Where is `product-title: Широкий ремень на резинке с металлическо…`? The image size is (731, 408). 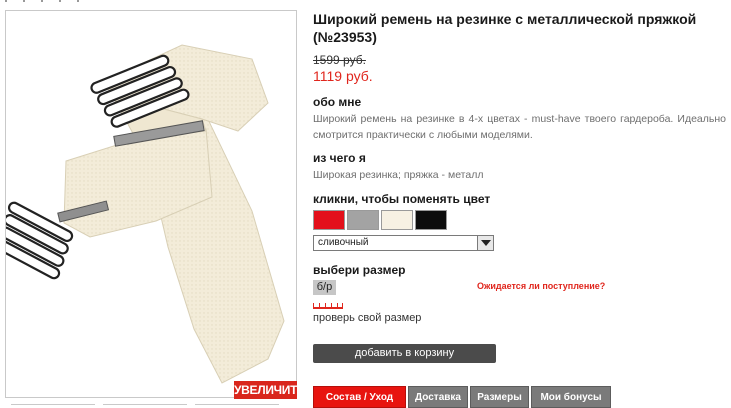 product-title: Широкий ремень на резинке с металлическо… is located at coordinates (505, 28).